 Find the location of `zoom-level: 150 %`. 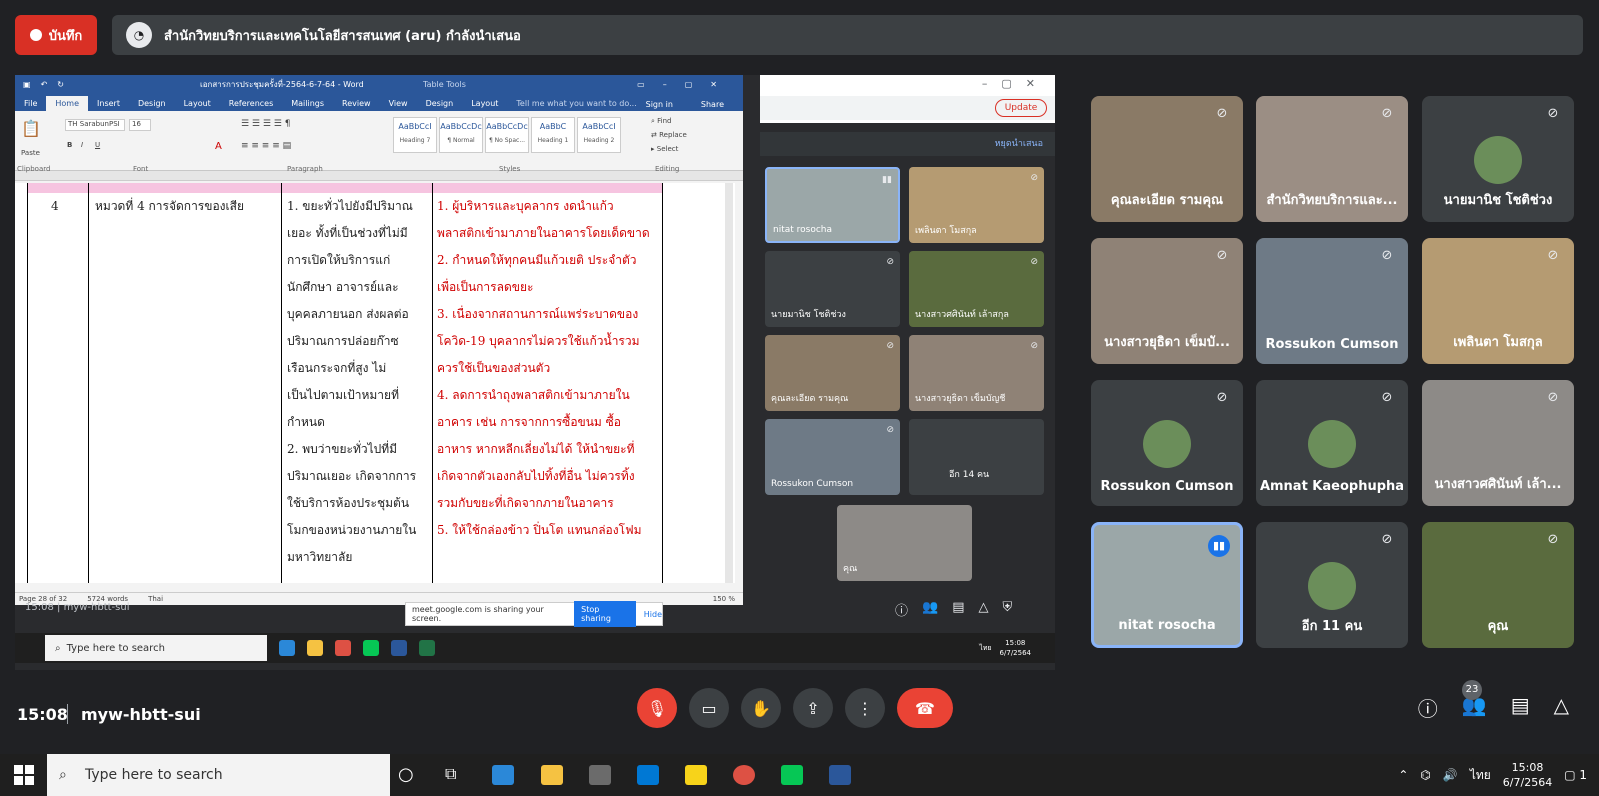

zoom-level: 150 % is located at coordinates (728, 599).